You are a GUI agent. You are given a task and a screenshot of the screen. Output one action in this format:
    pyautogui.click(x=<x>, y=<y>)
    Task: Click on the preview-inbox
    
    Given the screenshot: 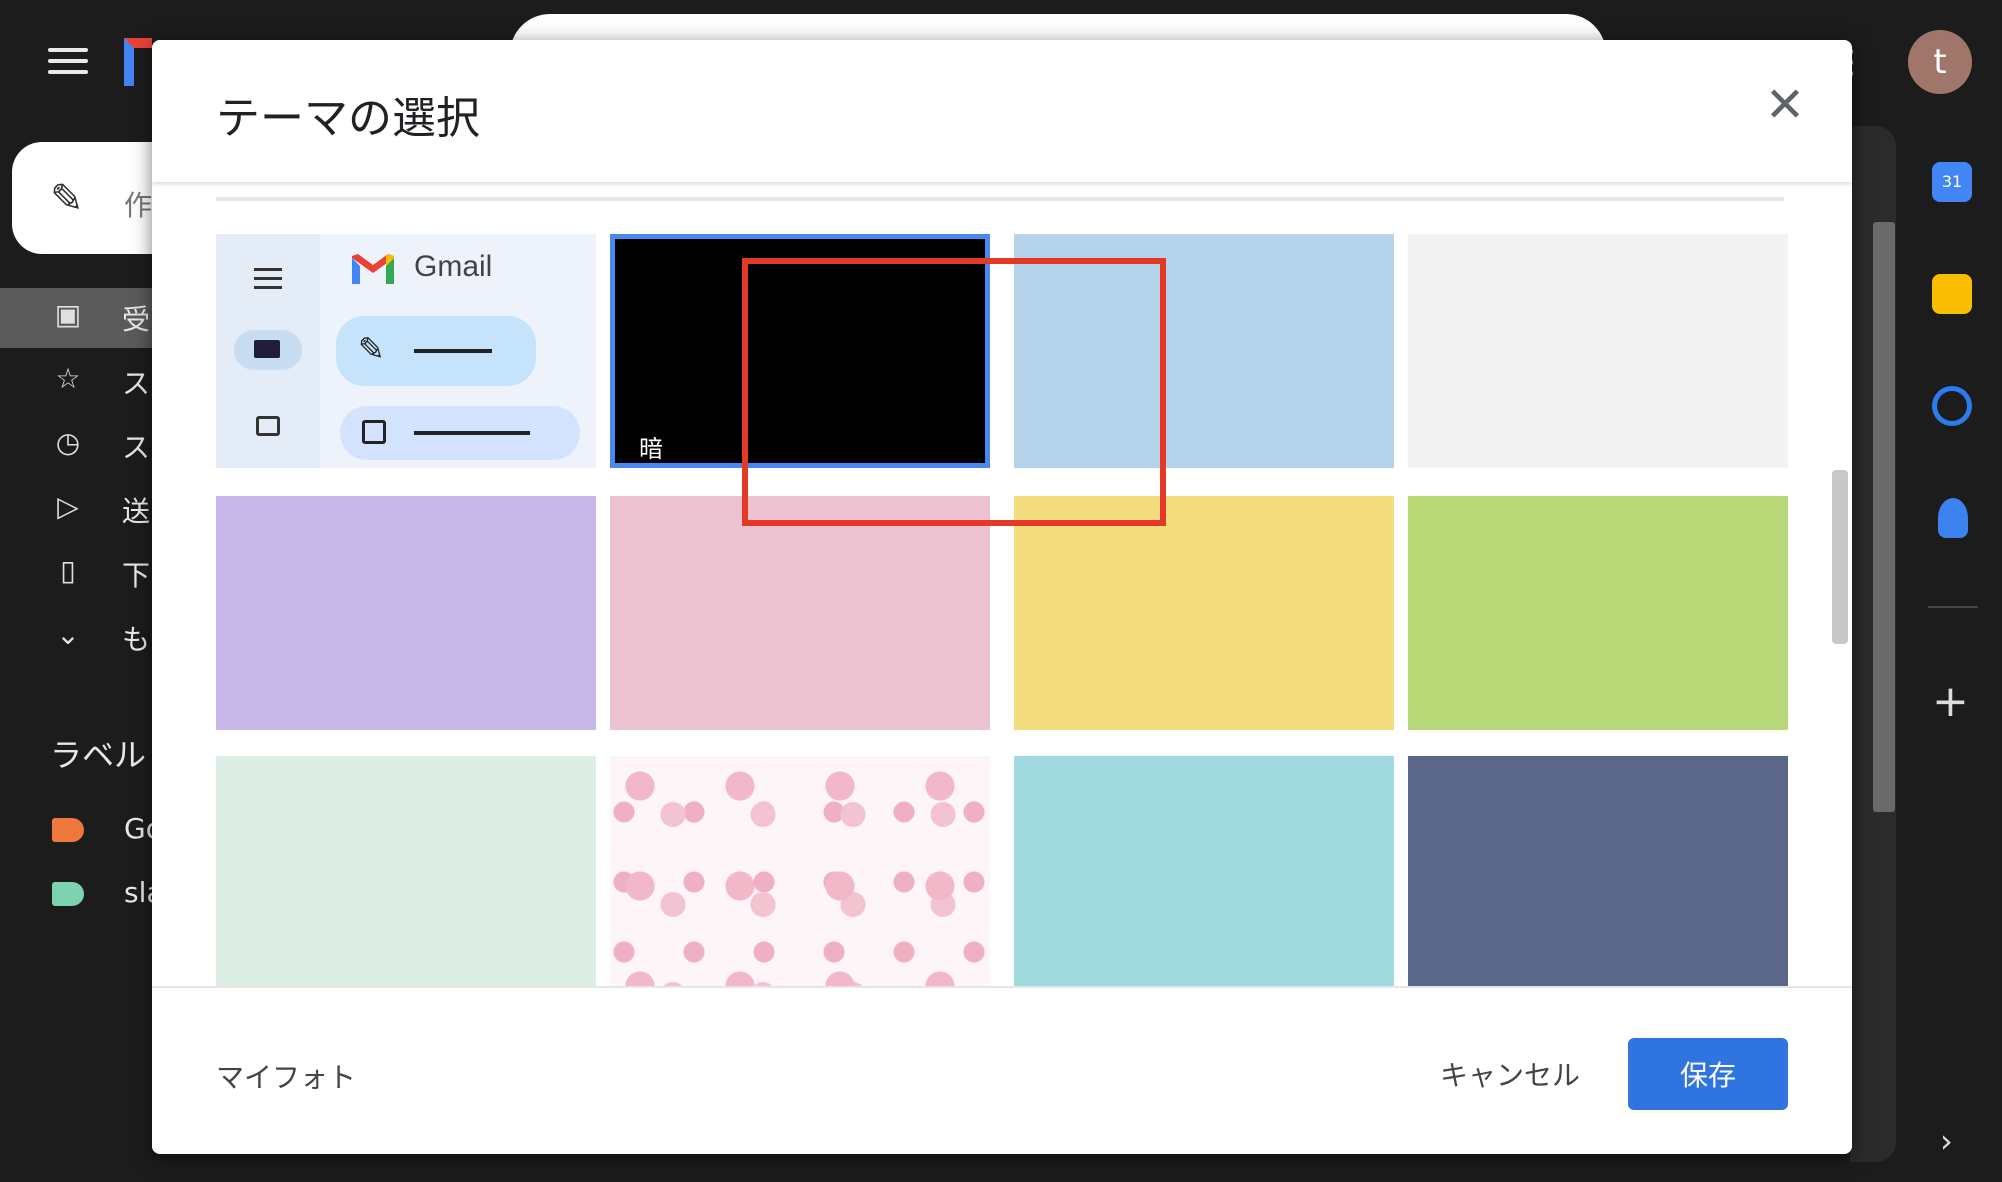 What is the action you would take?
    pyautogui.click(x=460, y=433)
    